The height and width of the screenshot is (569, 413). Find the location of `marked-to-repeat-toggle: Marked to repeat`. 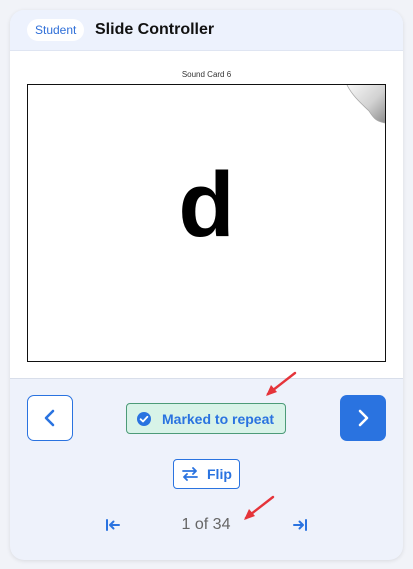

marked-to-repeat-toggle: Marked to repeat is located at coordinates (206, 418).